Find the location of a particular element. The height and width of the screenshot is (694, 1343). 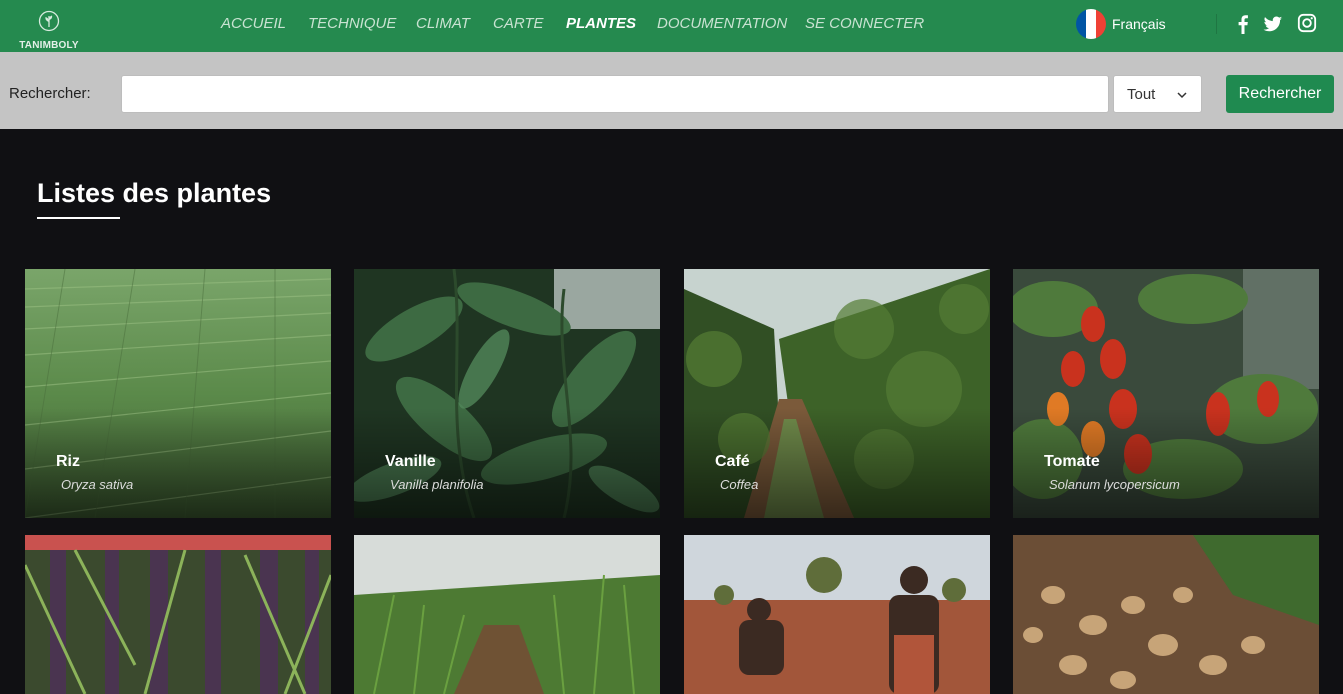

twitter-icon is located at coordinates (1273, 24).